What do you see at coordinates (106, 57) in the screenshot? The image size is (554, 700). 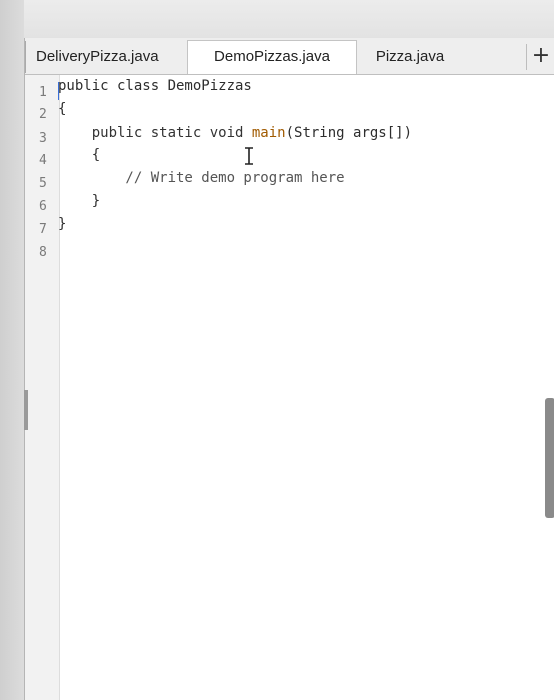 I see `tab-deliverypizza: DeliveryPizza.java` at bounding box center [106, 57].